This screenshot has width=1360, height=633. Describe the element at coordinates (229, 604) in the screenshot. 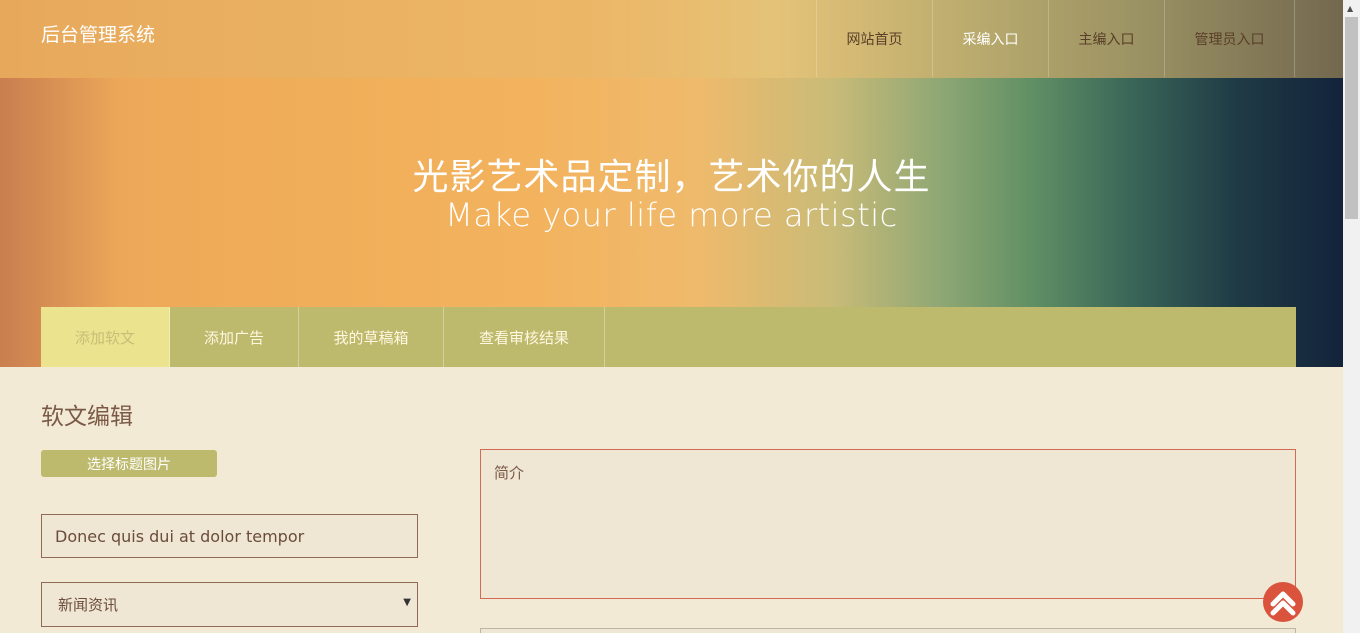

I see `category-select: 新闻资讯 ▼` at that location.